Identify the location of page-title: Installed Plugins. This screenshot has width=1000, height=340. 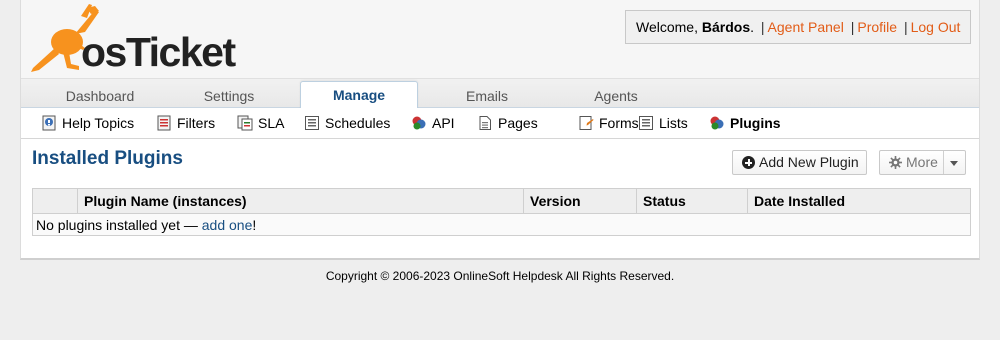
(107, 158).